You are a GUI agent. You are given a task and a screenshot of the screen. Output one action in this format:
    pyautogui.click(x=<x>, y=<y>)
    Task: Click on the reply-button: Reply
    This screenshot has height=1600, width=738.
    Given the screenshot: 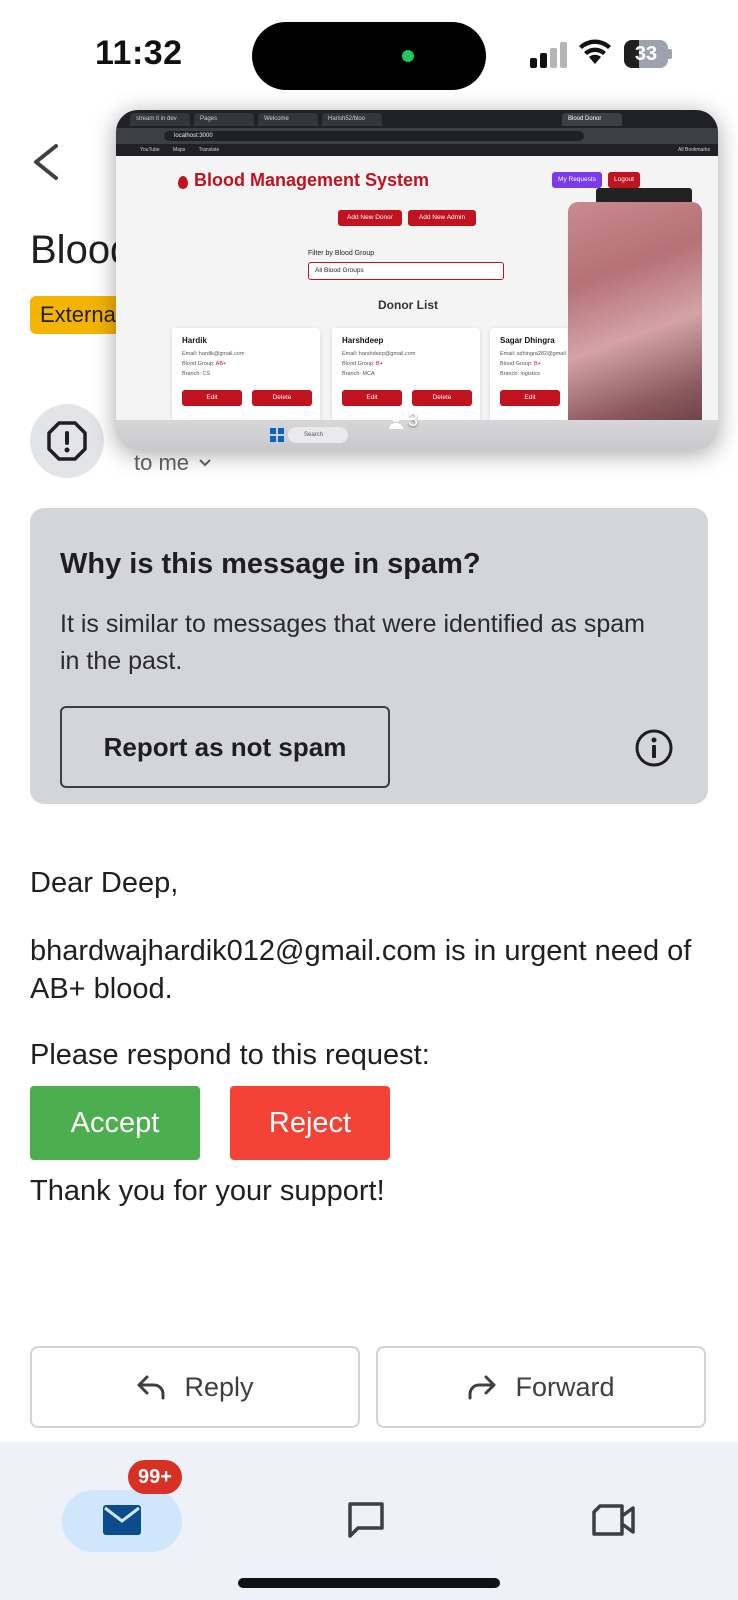 What is the action you would take?
    pyautogui.click(x=195, y=1387)
    